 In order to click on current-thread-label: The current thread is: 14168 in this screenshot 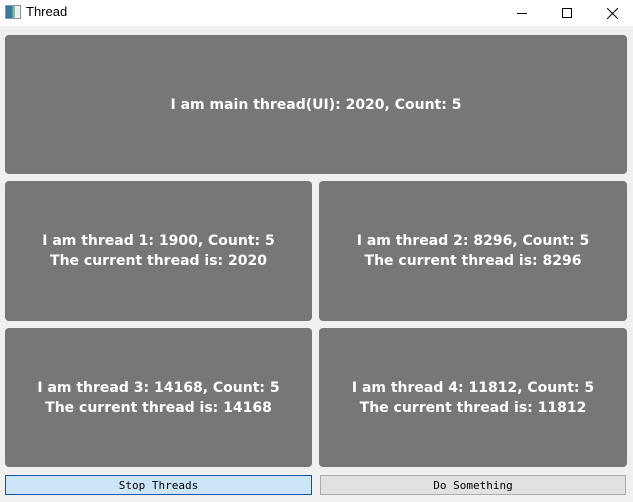, I will do `click(158, 407)`.